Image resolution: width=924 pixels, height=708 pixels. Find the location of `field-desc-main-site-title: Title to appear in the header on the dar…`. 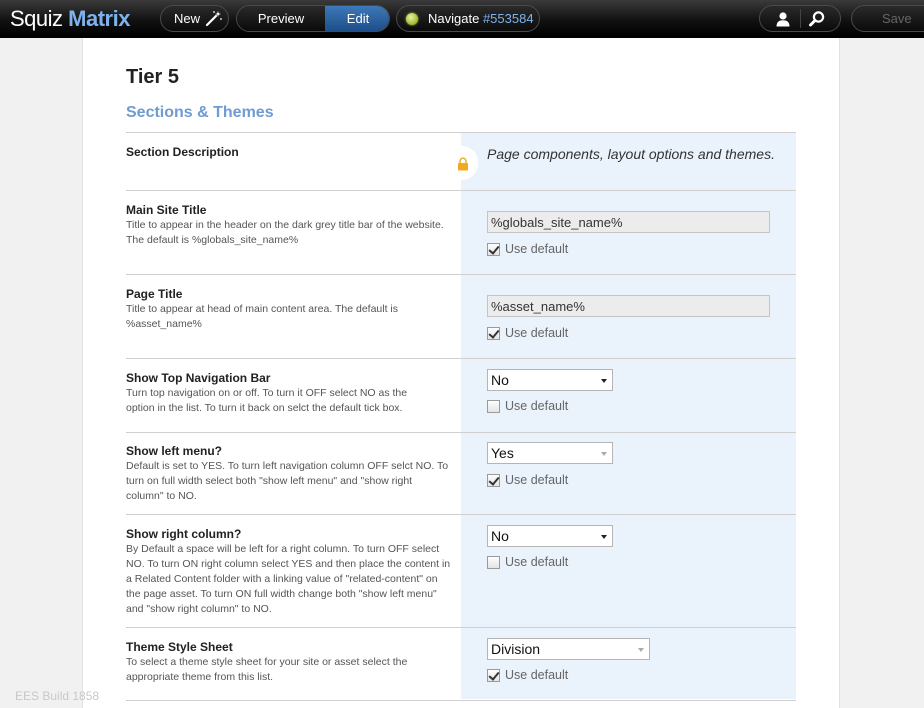

field-desc-main-site-title: Title to appear in the header on the dar… is located at coordinates (285, 232).